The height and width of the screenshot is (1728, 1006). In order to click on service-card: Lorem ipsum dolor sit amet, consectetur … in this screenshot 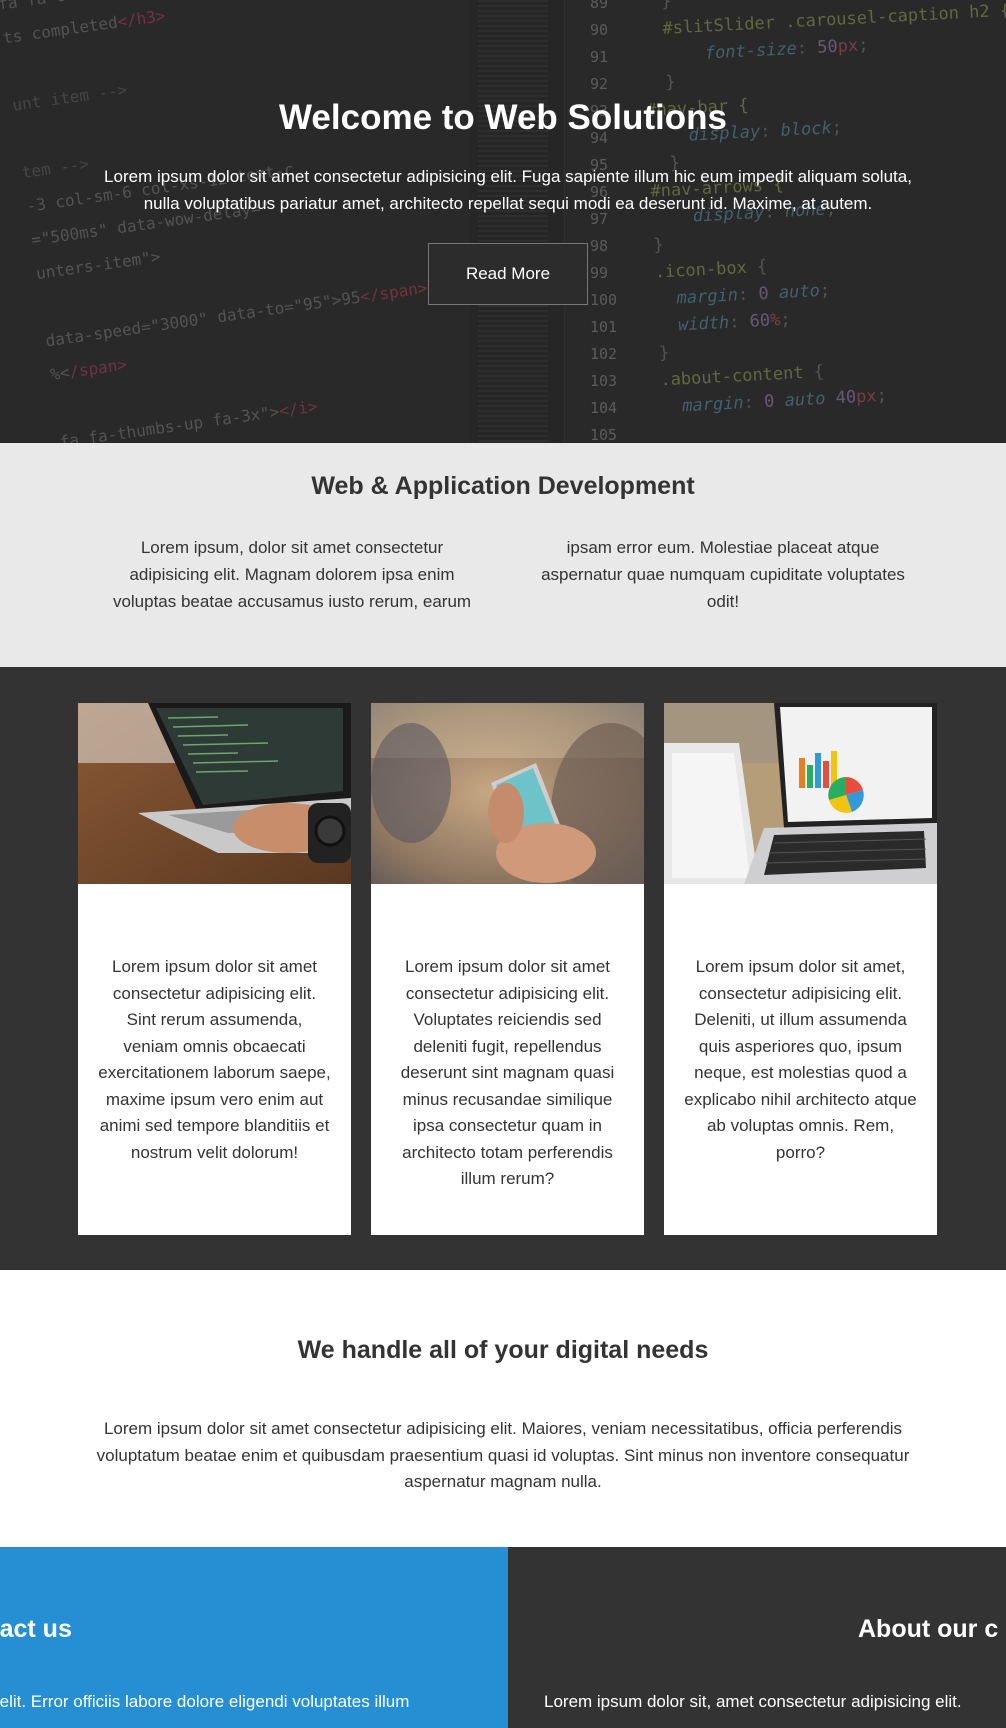, I will do `click(800, 969)`.